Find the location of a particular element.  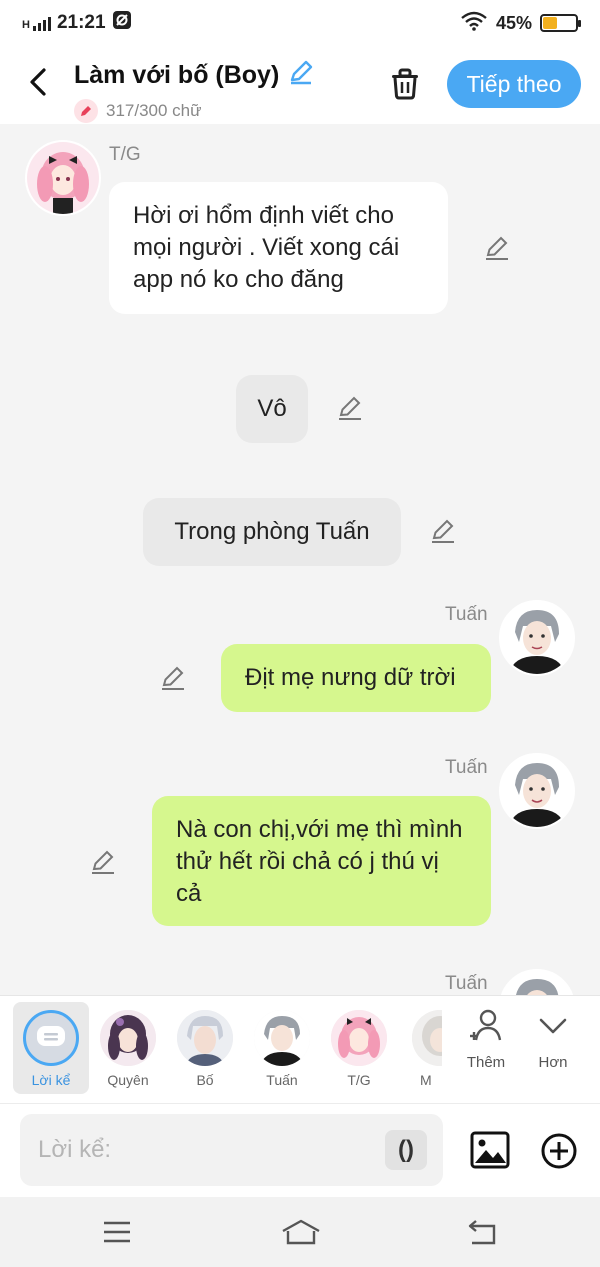

character-tg: T/G is located at coordinates (359, 1048).